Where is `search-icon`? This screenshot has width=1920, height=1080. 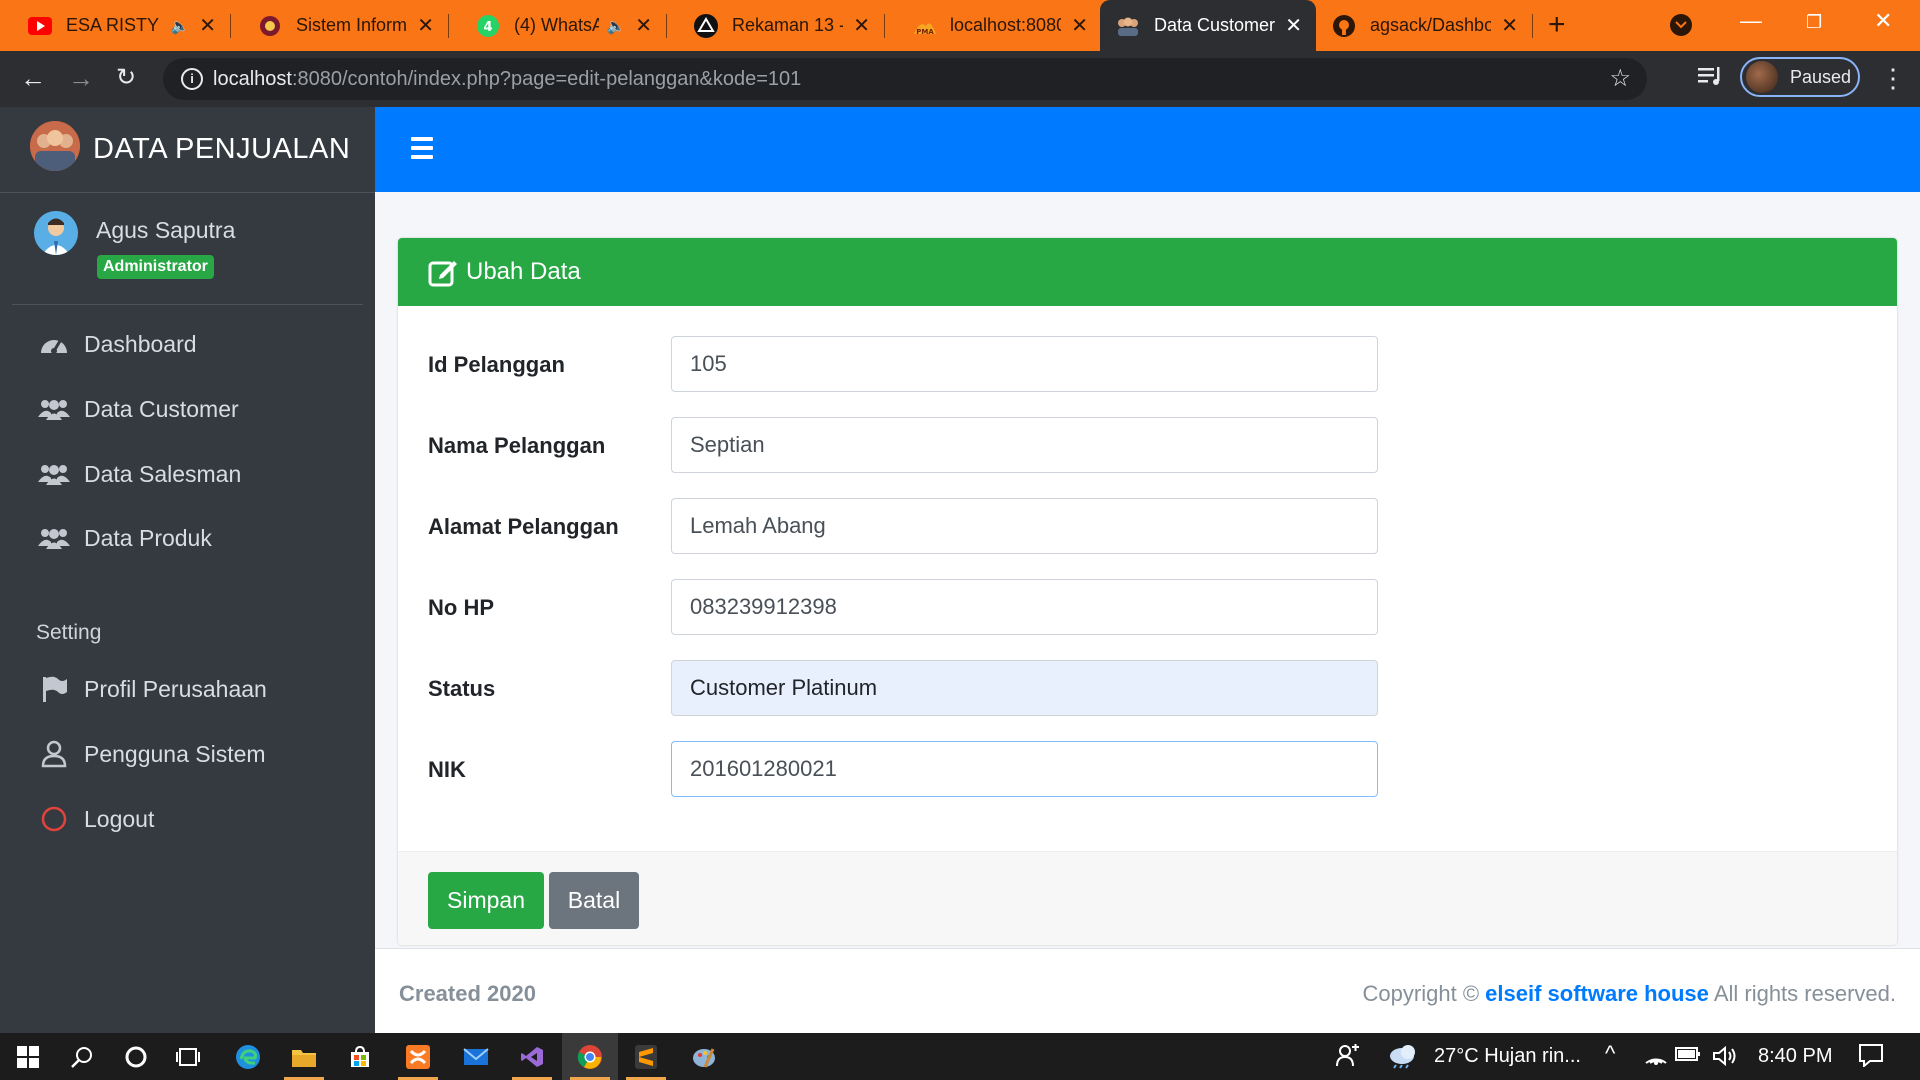 search-icon is located at coordinates (82, 1056).